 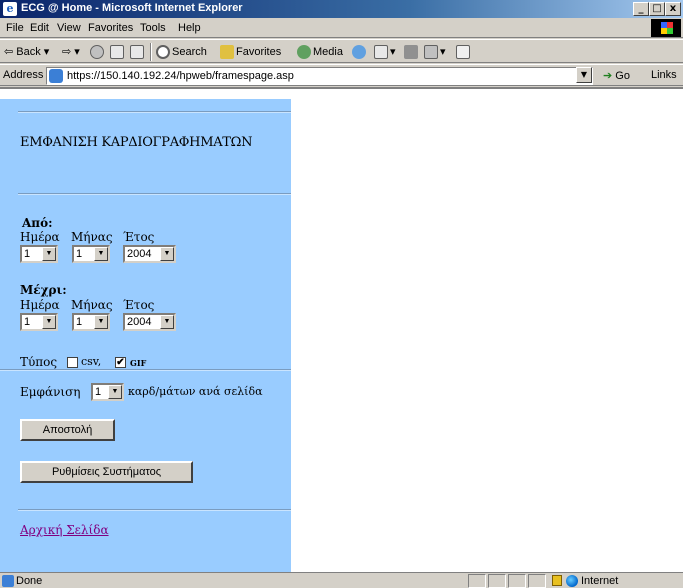 What do you see at coordinates (91, 322) in the screenshot?
I see `to-month-select: 1 ▼` at bounding box center [91, 322].